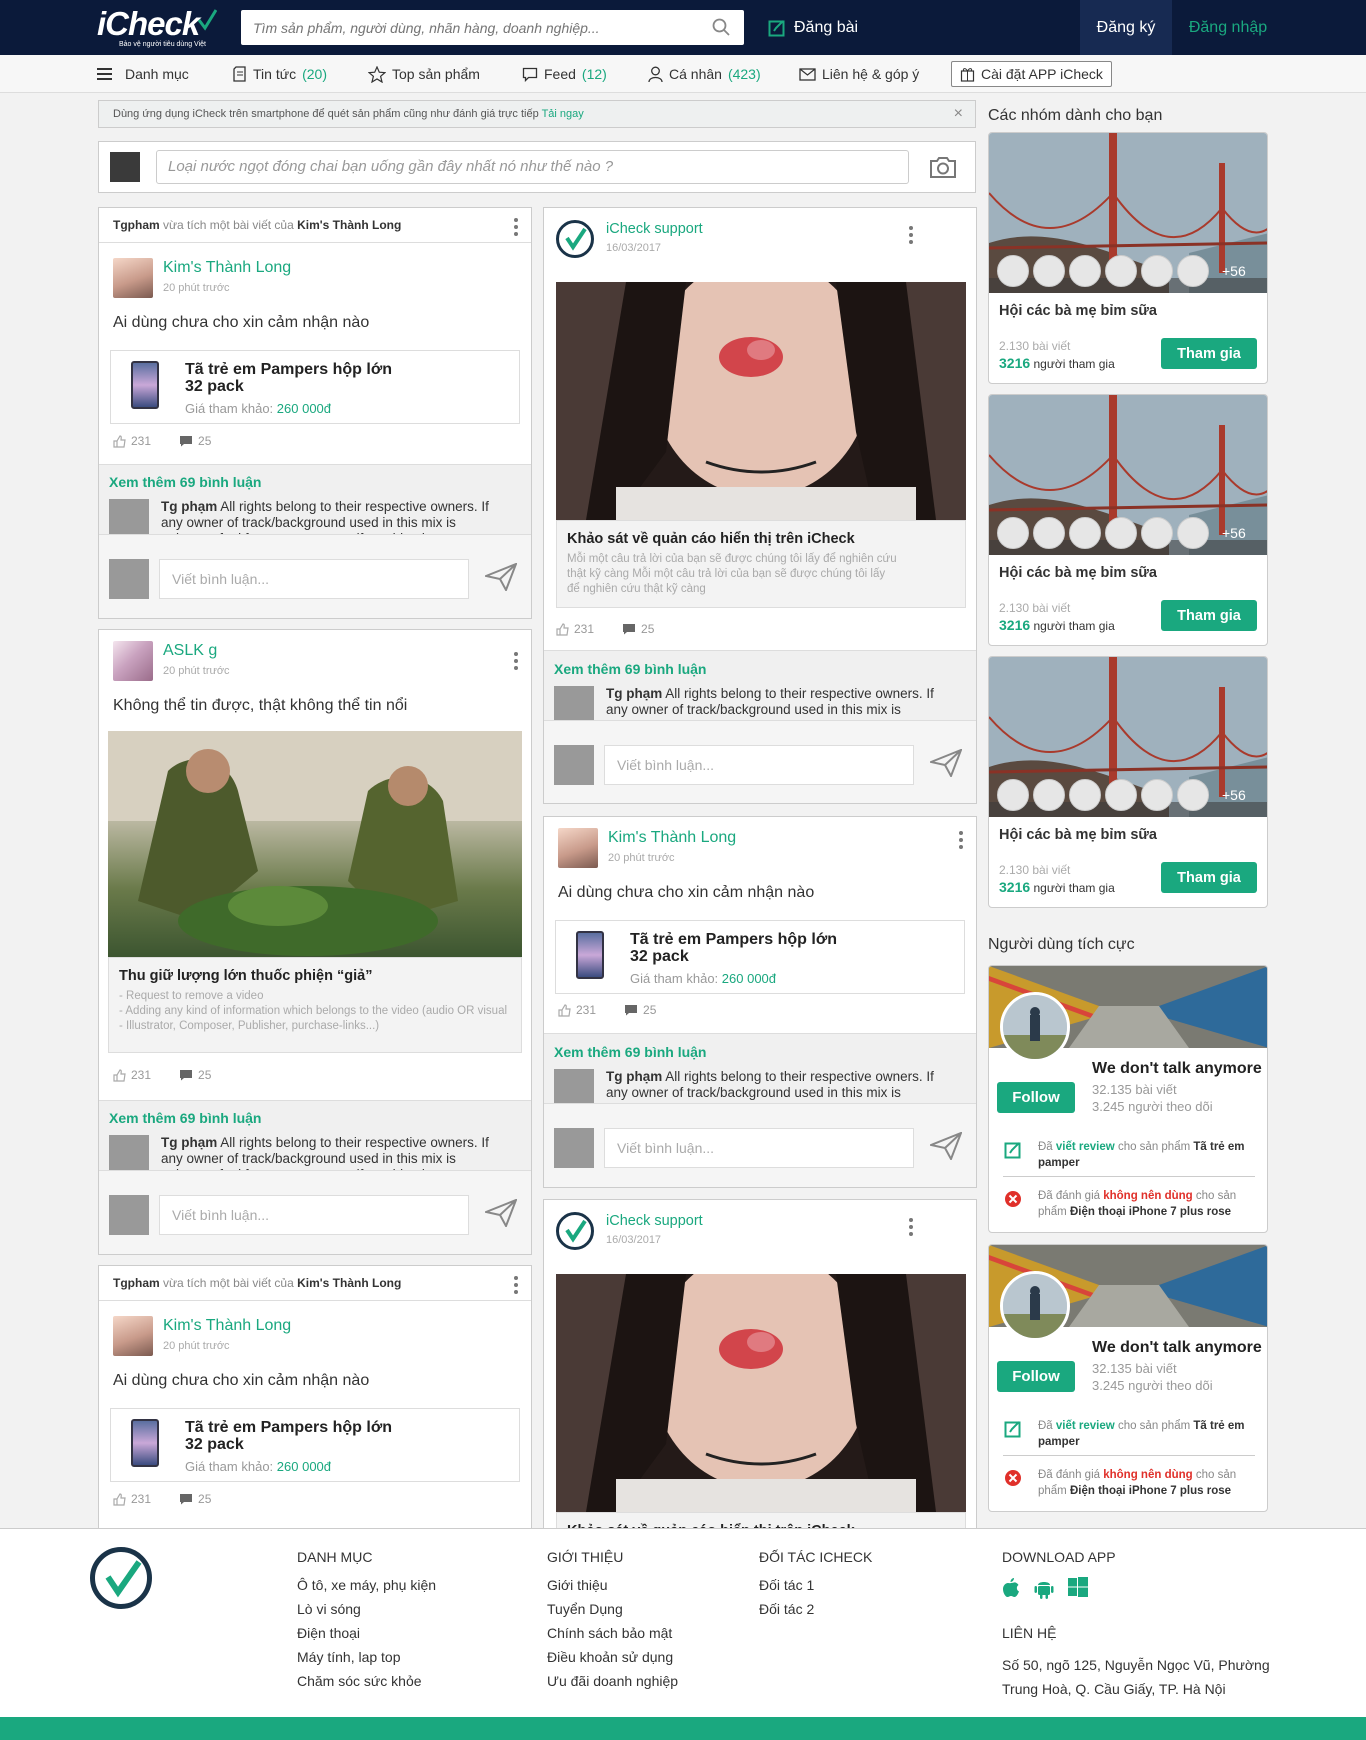  I want to click on windows-icon, so click(1078, 1587).